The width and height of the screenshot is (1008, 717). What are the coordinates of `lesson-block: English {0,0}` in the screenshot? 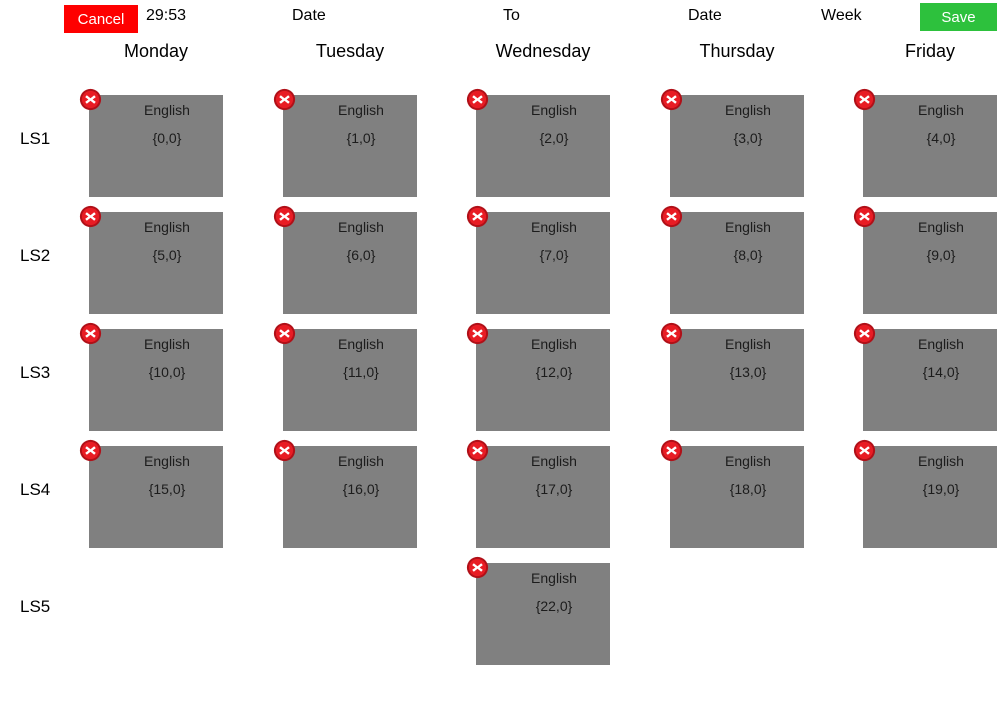 It's located at (151, 142).